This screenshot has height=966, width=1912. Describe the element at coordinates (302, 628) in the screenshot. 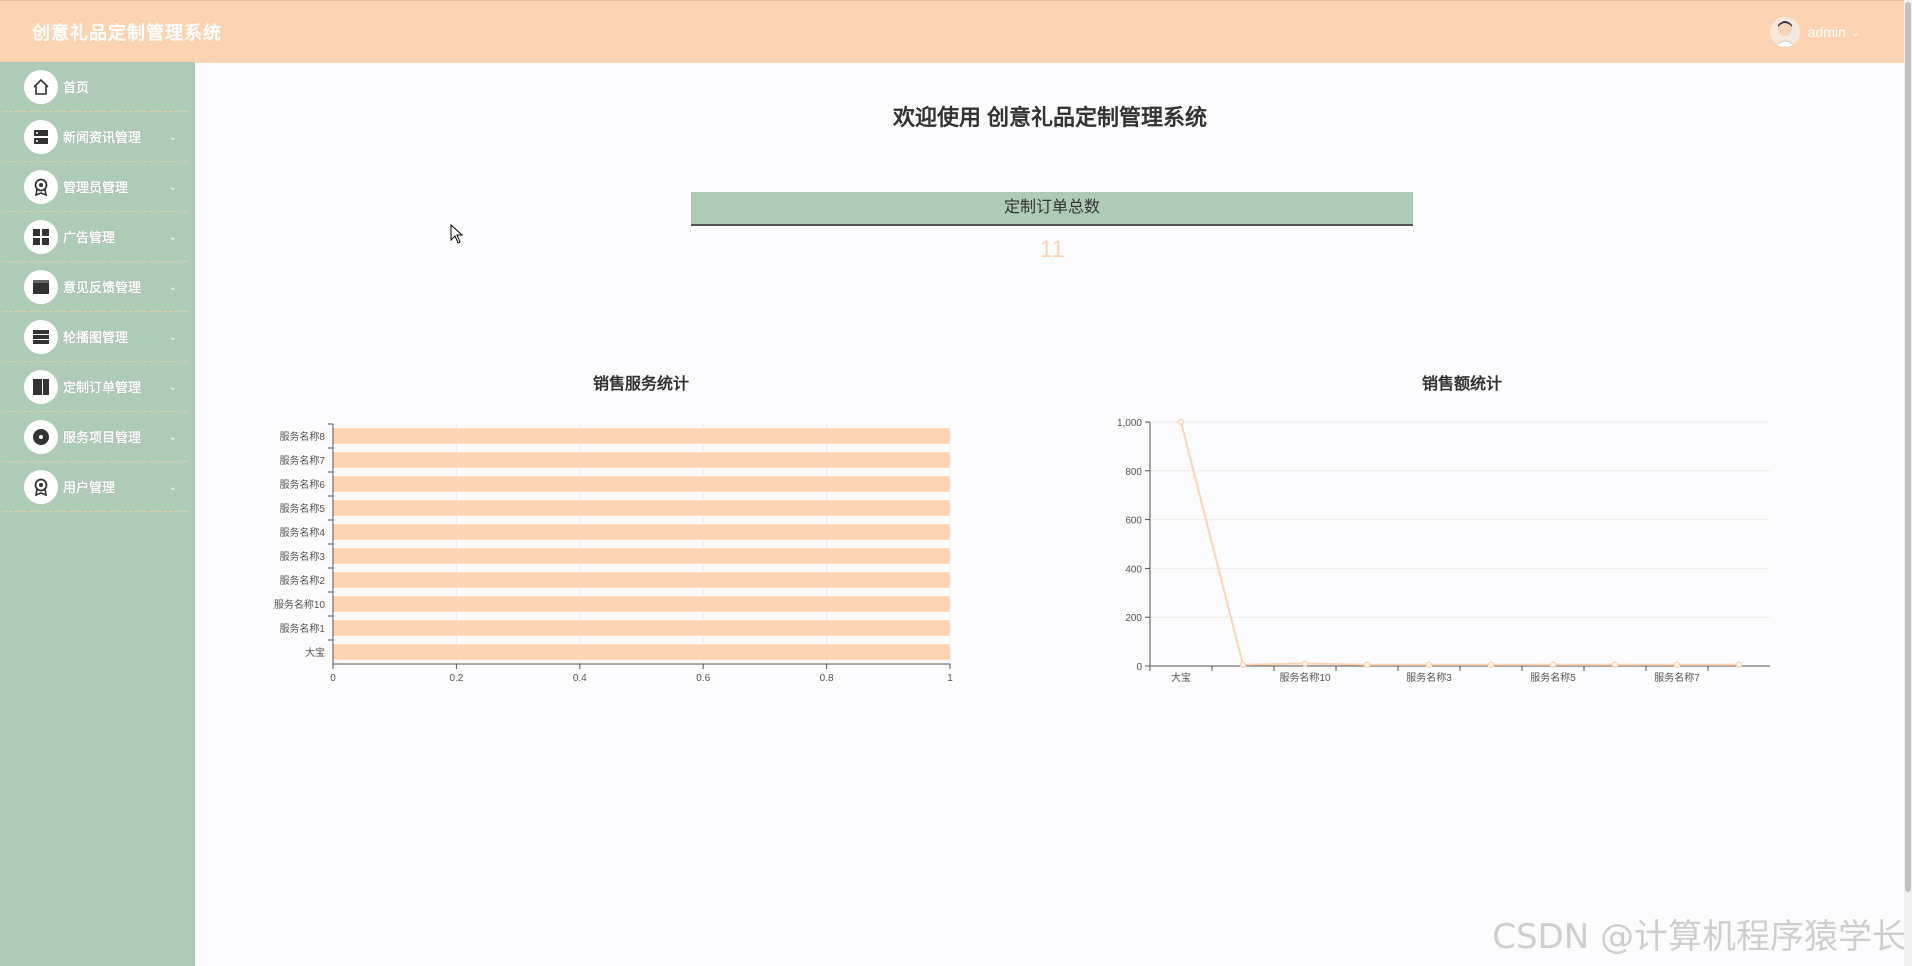

I see `y-tick-label: 服务名称1` at that location.